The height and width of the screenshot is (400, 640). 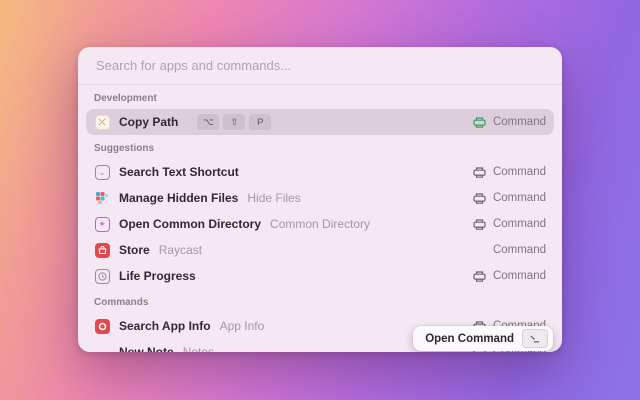 What do you see at coordinates (134, 250) in the screenshot?
I see `item-title: Store` at bounding box center [134, 250].